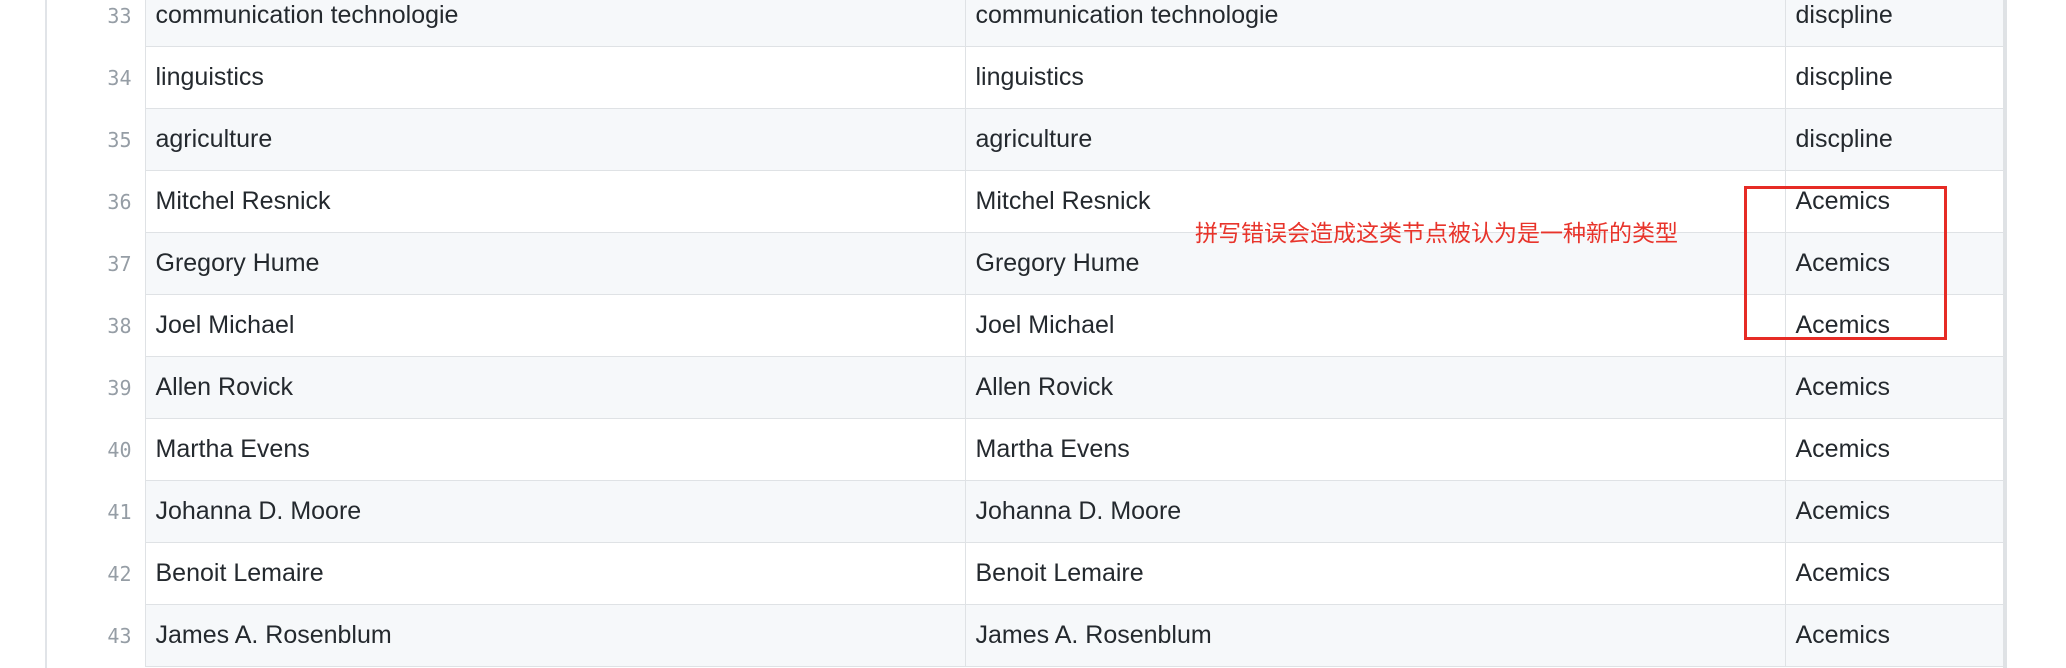  I want to click on table-row: 35 agriculture agriculture discpline, so click(1025, 139).